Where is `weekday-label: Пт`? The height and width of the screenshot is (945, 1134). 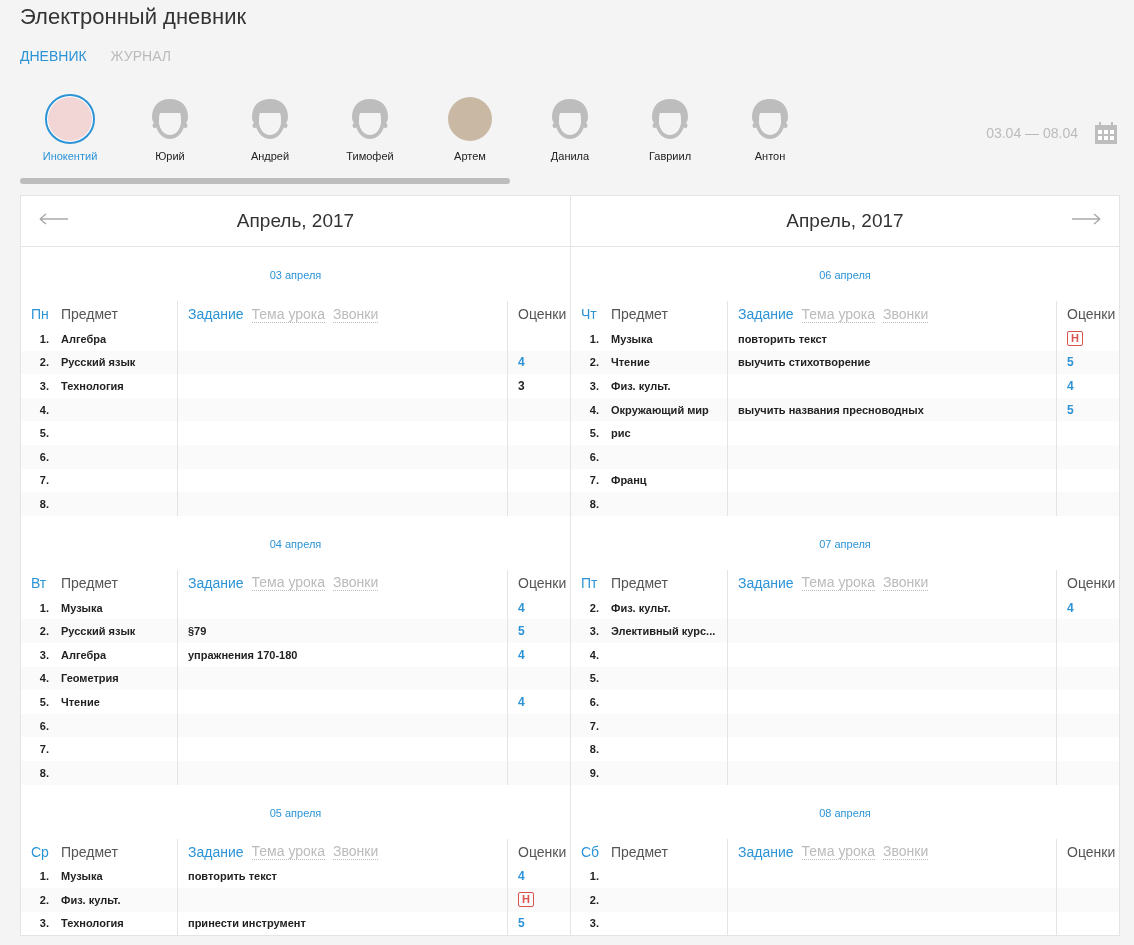 weekday-label: Пт is located at coordinates (589, 582).